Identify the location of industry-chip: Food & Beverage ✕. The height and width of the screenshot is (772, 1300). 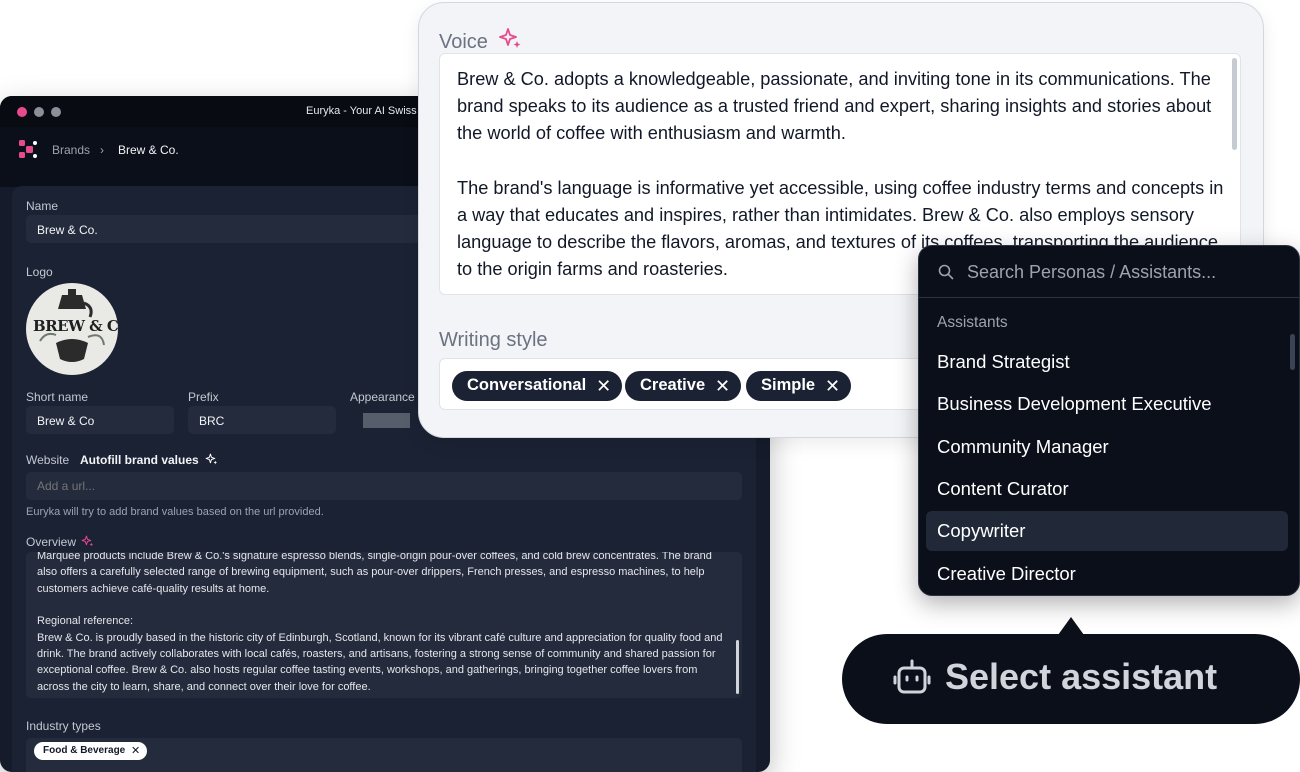
(91, 751).